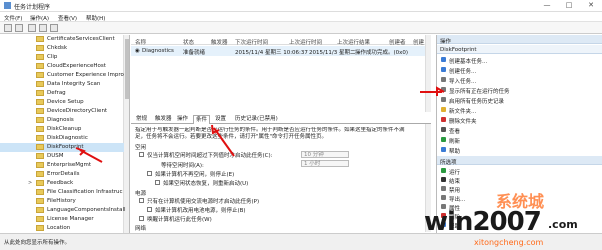 The height and width of the screenshot is (250, 602). Describe the element at coordinates (80, 151) in the screenshot. I see `arrow-head-diskfootprint` at that location.